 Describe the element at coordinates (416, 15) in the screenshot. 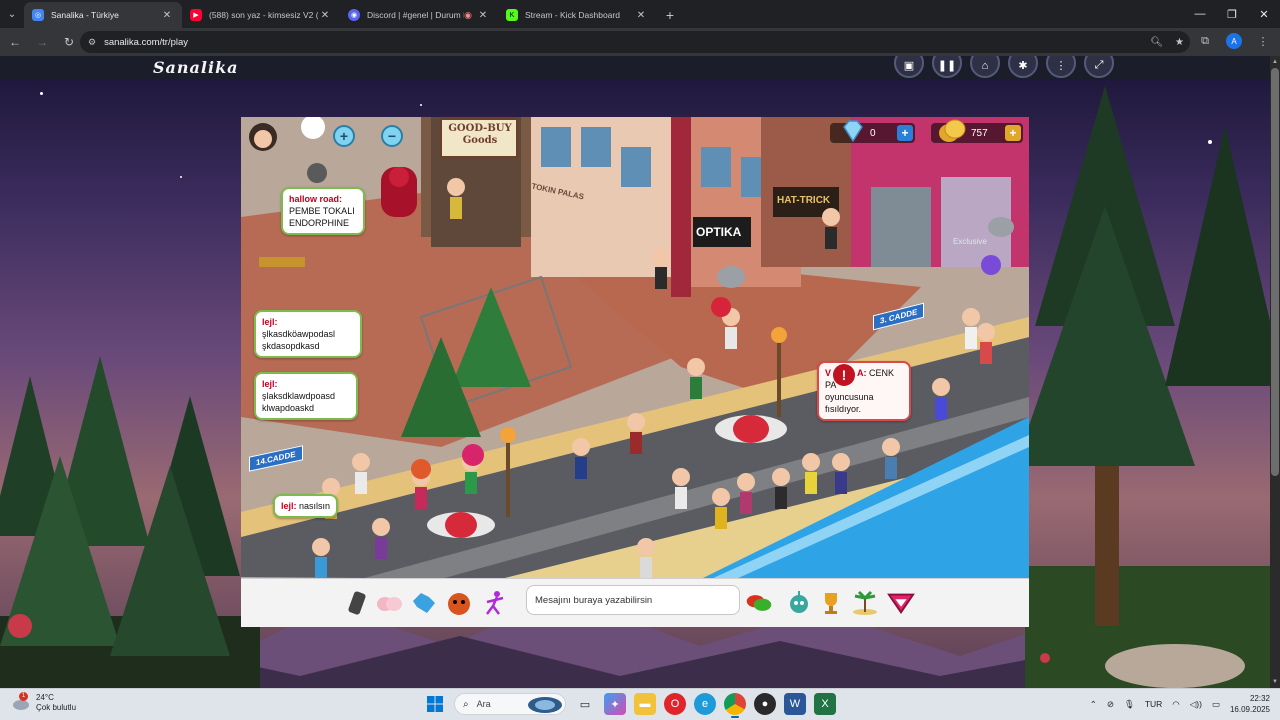

I see `tab-title: Discord | #genel | Durum B` at that location.